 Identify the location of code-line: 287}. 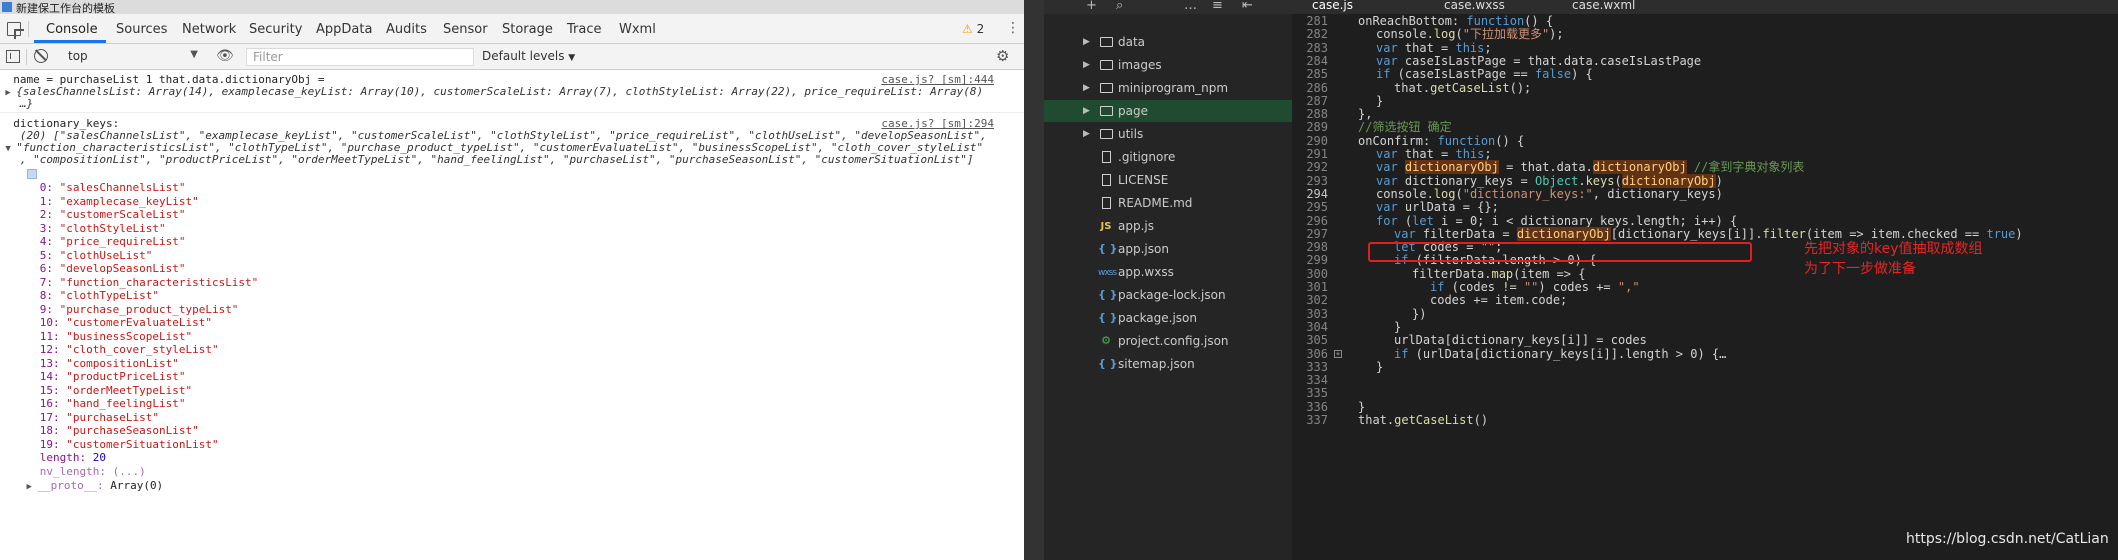
(1705, 101).